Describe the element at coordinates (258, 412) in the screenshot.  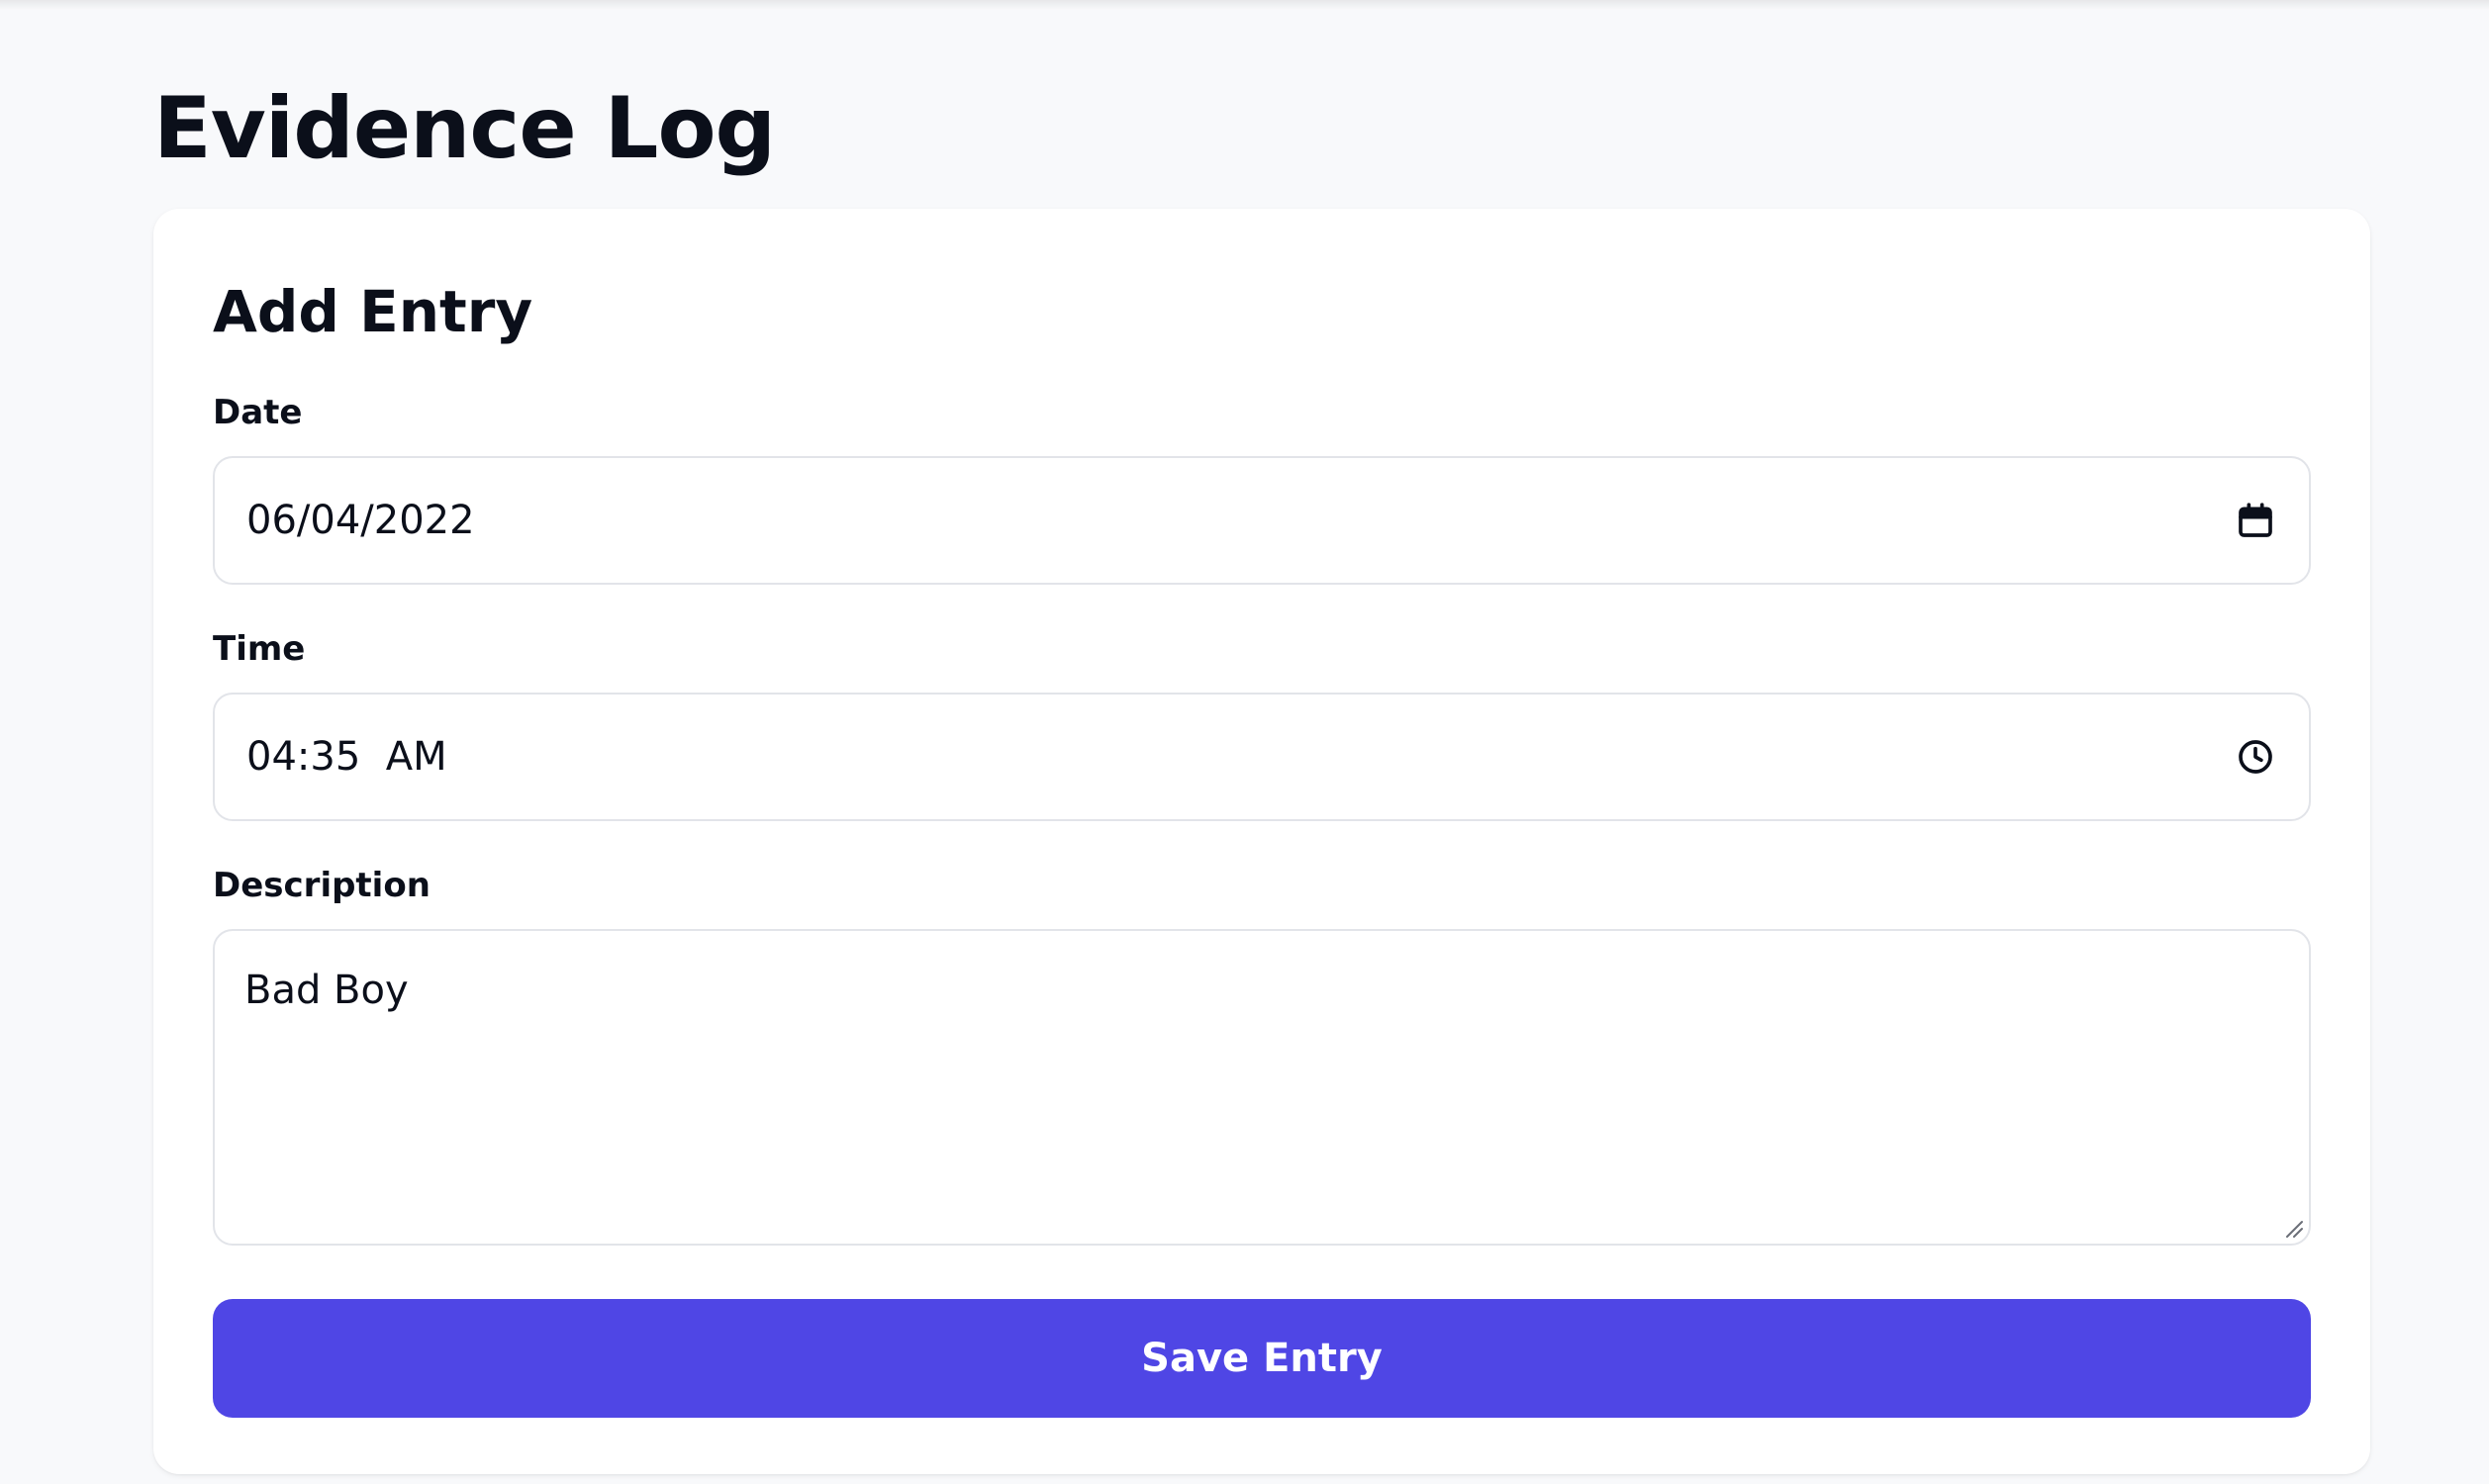
I see `date-label: Date` at that location.